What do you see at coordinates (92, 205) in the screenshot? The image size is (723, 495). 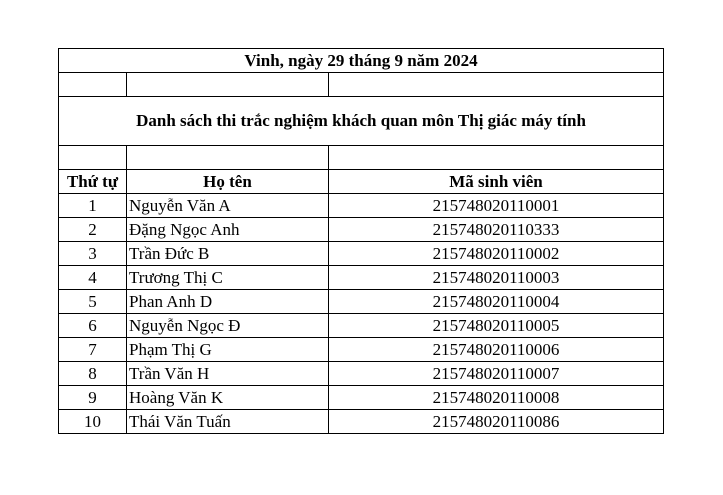 I see `row-number: 1` at bounding box center [92, 205].